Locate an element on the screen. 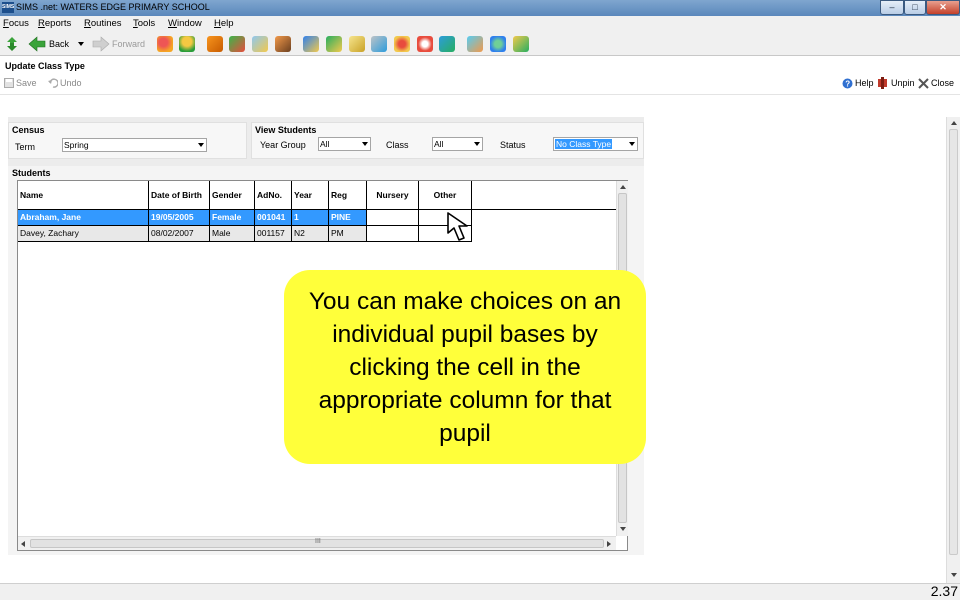 This screenshot has height=600, width=960. year-group-label: Year Group is located at coordinates (283, 145).